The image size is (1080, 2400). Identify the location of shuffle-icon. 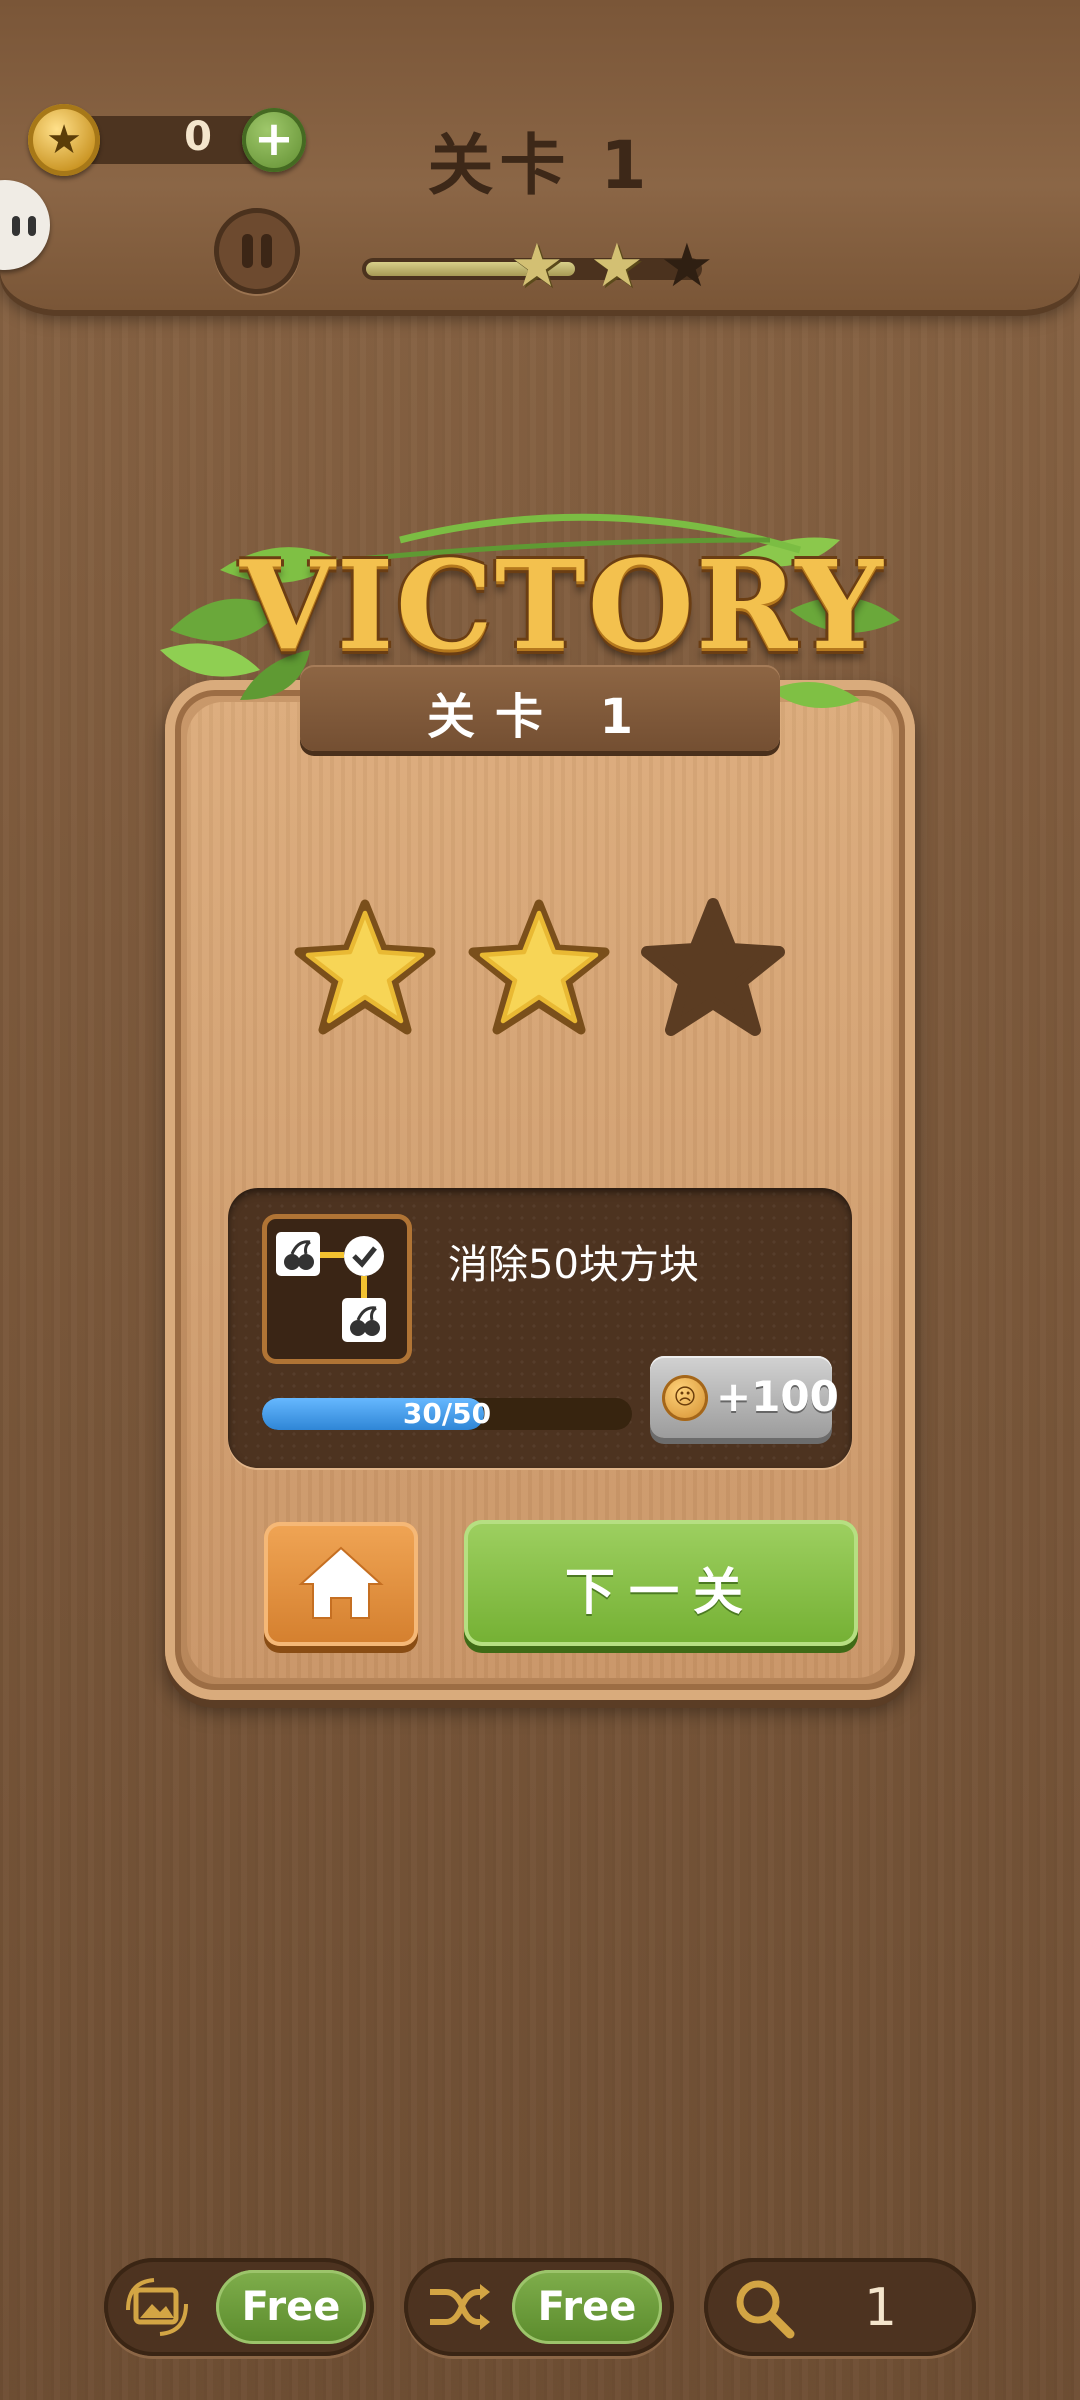
(460, 2307).